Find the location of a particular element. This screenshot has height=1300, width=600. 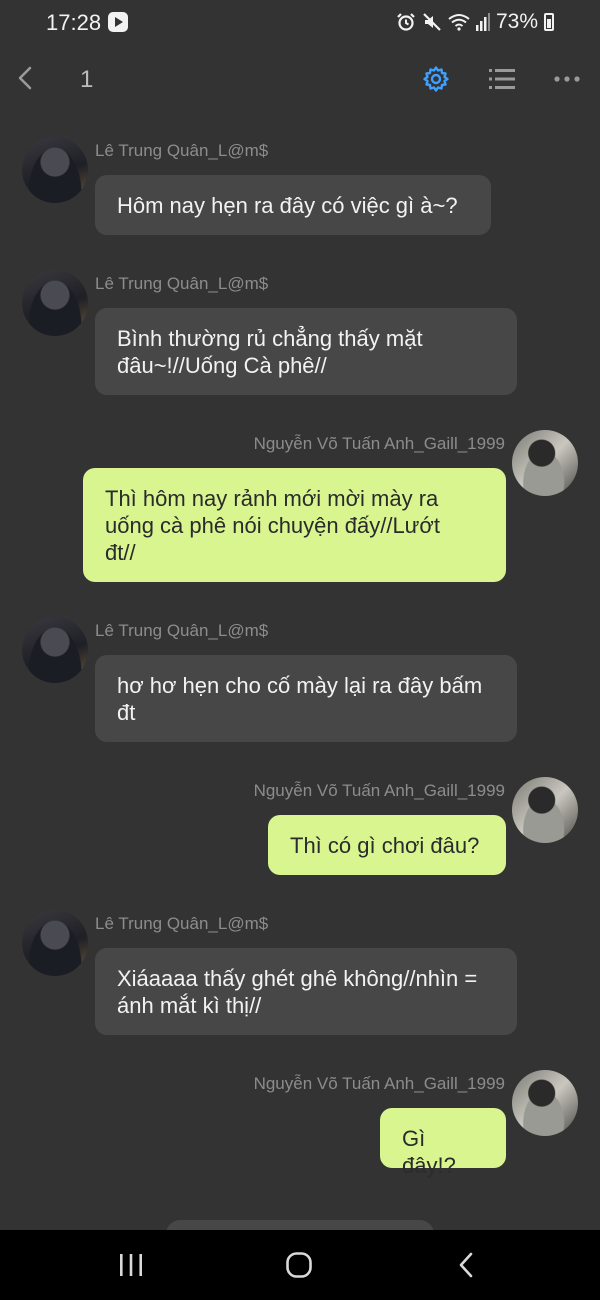

message-bubble: Gì đây!? is located at coordinates (443, 1143).